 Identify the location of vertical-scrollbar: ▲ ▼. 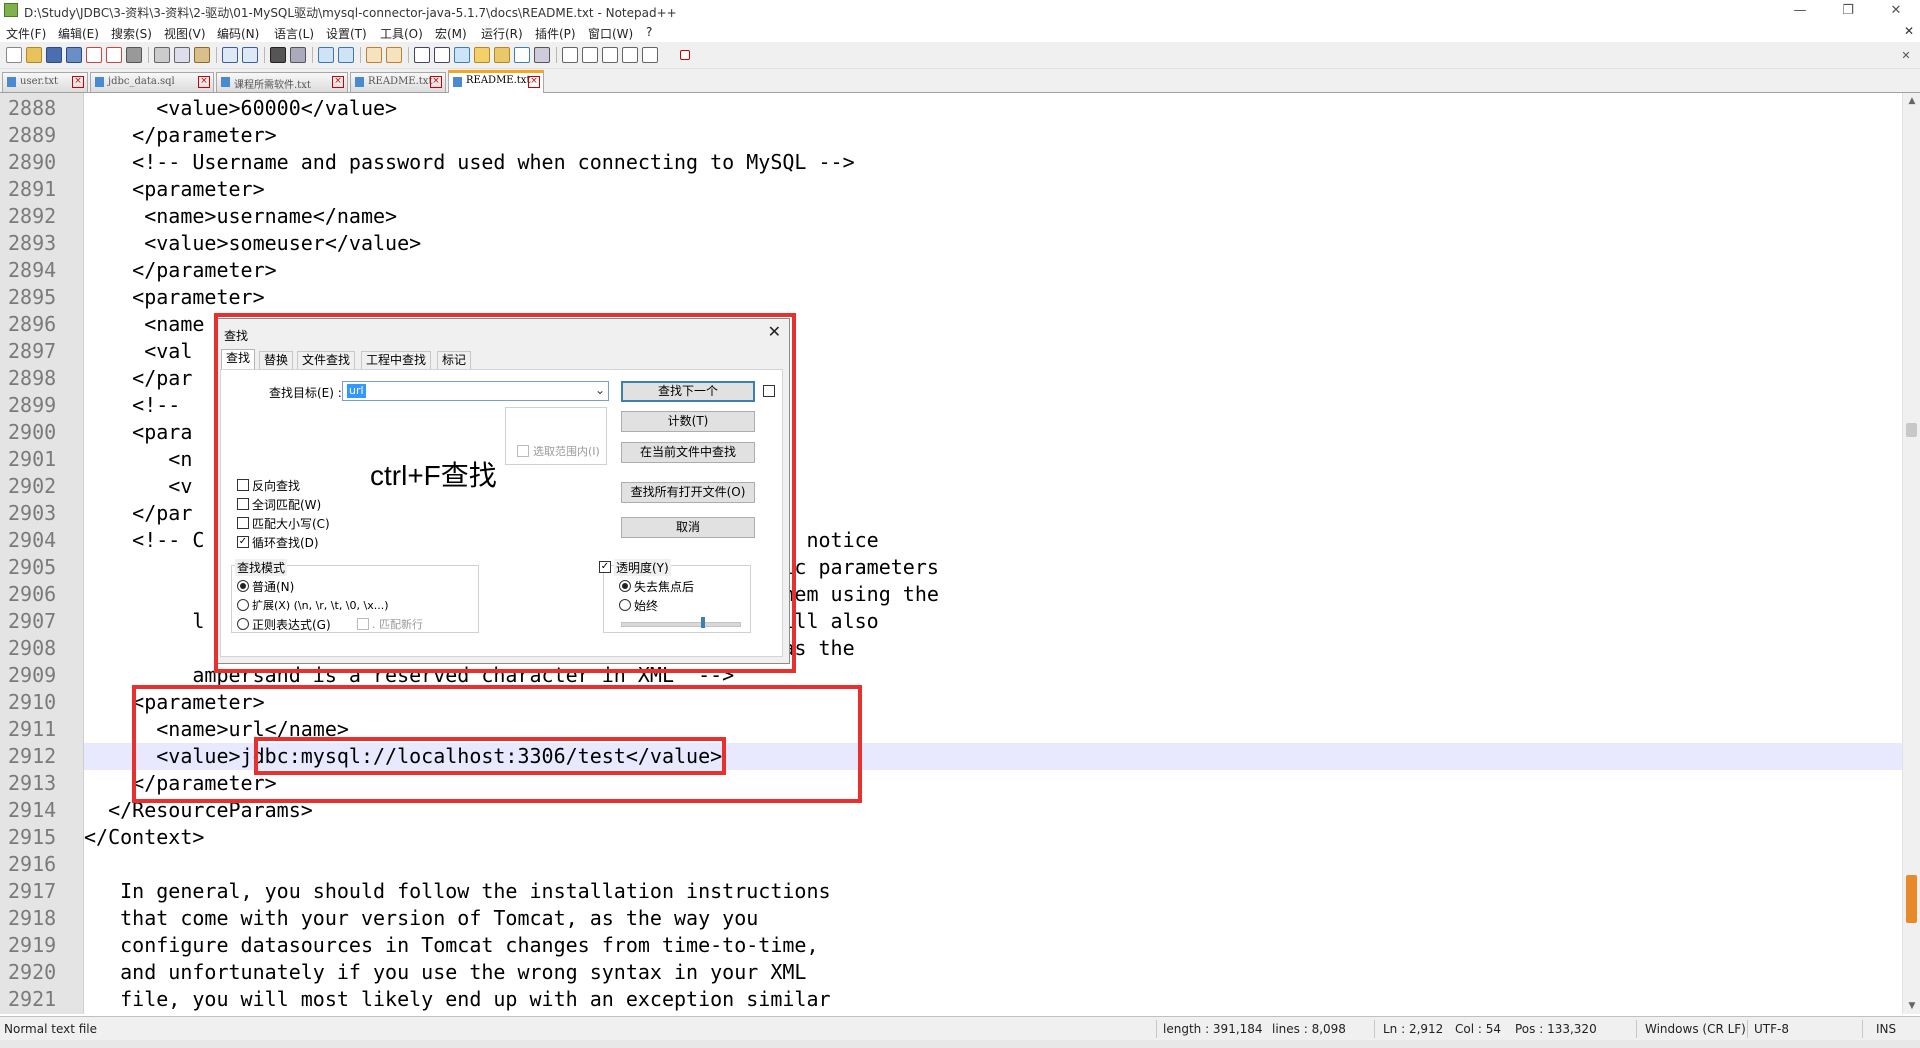
(1911, 553).